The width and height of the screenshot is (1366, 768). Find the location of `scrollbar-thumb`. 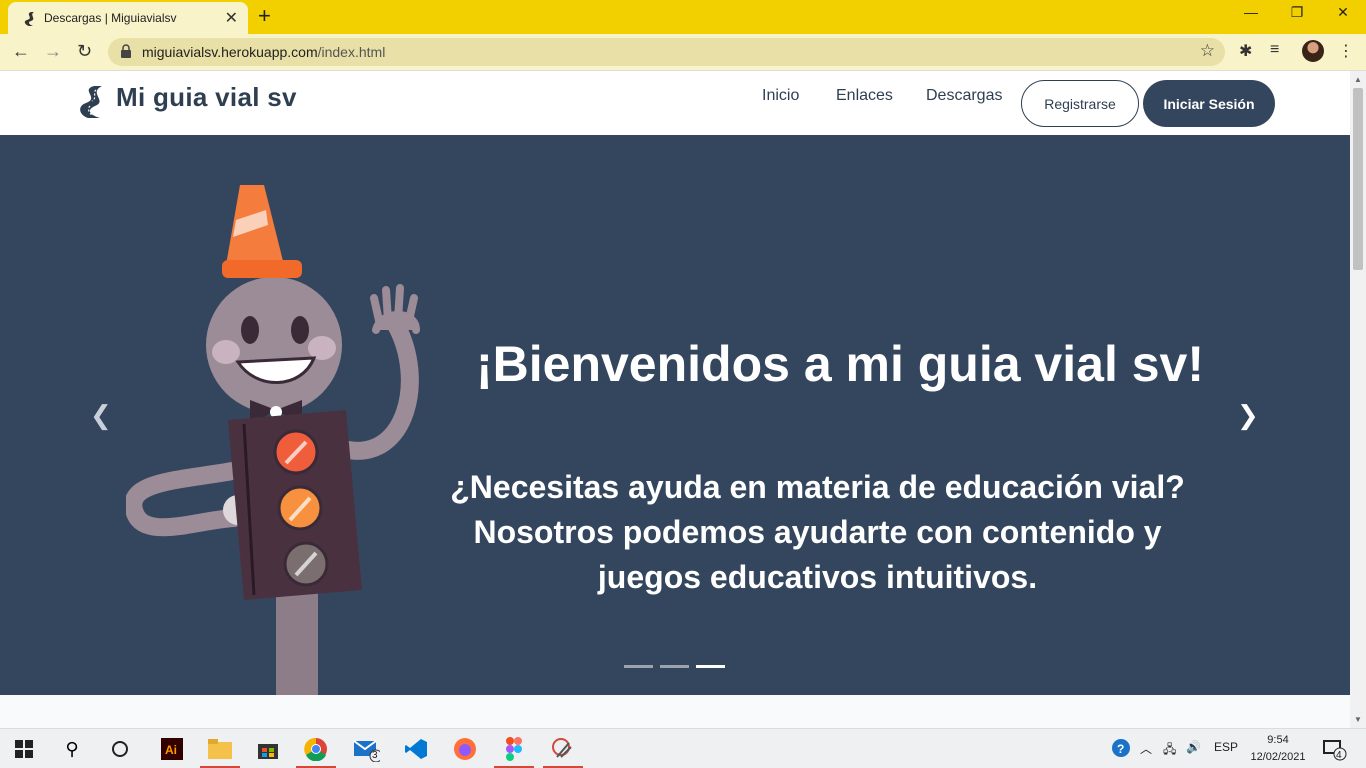

scrollbar-thumb is located at coordinates (1358, 179).